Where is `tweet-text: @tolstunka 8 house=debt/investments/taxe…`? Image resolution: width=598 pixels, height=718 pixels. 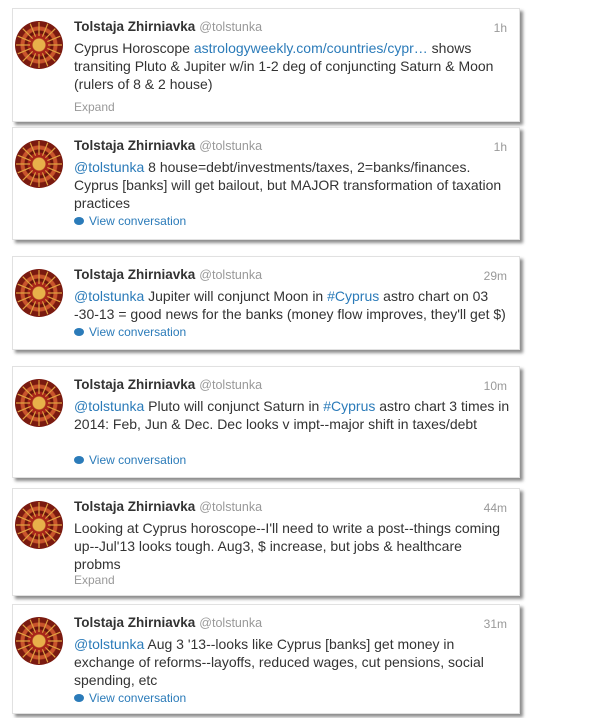
tweet-text: @tolstunka 8 house=debt/investments/taxe… is located at coordinates (288, 185).